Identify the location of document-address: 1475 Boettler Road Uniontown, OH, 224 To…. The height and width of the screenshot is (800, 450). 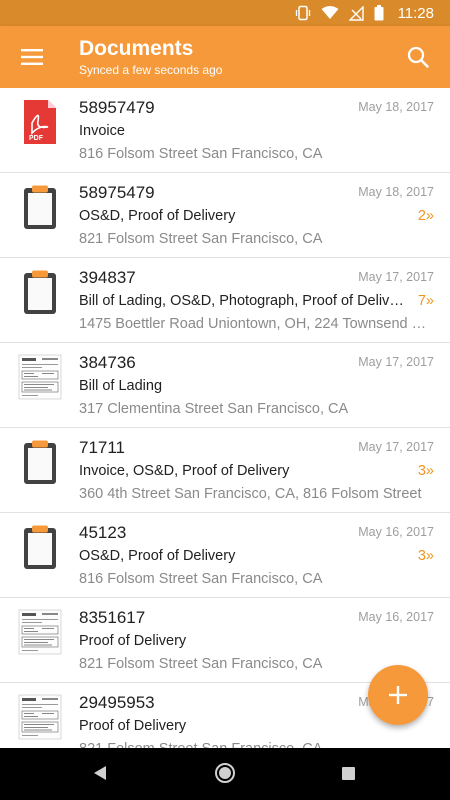
(256, 324).